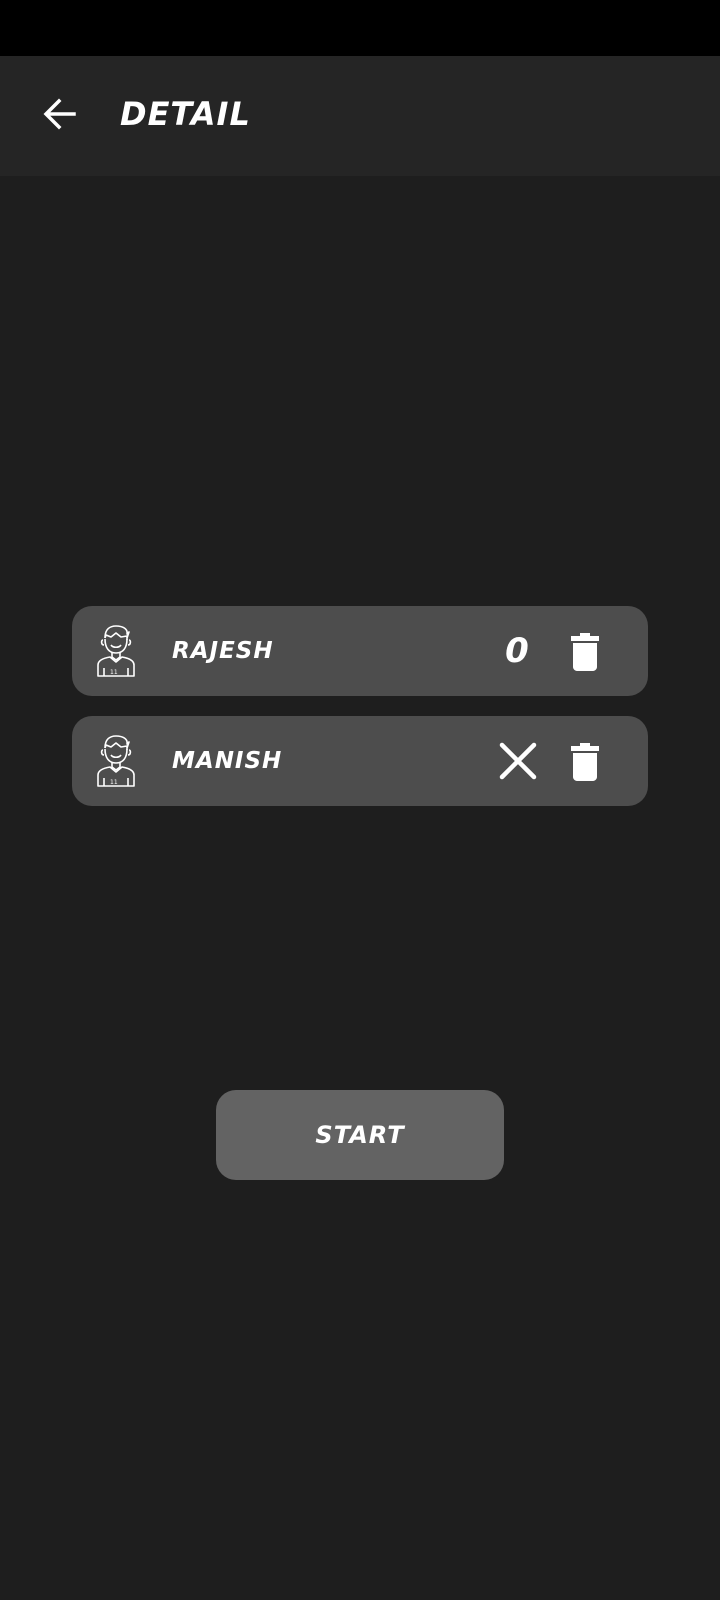 The height and width of the screenshot is (1600, 720). What do you see at coordinates (223, 651) in the screenshot?
I see `player-name: RAJESH` at bounding box center [223, 651].